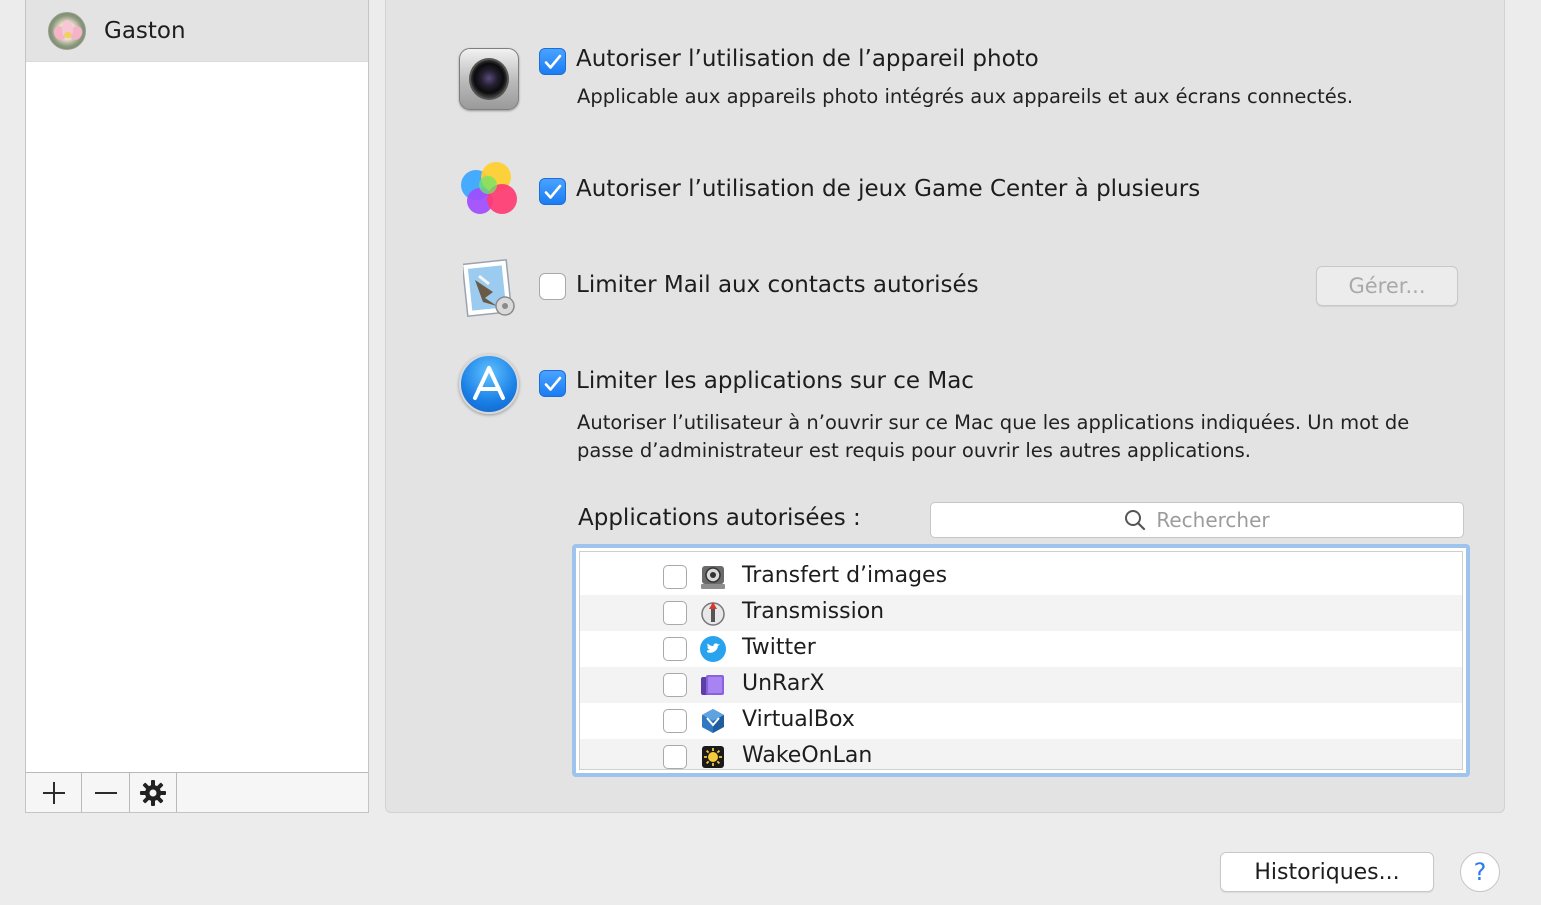 The width and height of the screenshot is (1541, 905). Describe the element at coordinates (145, 31) in the screenshot. I see `user-name: Gaston` at that location.